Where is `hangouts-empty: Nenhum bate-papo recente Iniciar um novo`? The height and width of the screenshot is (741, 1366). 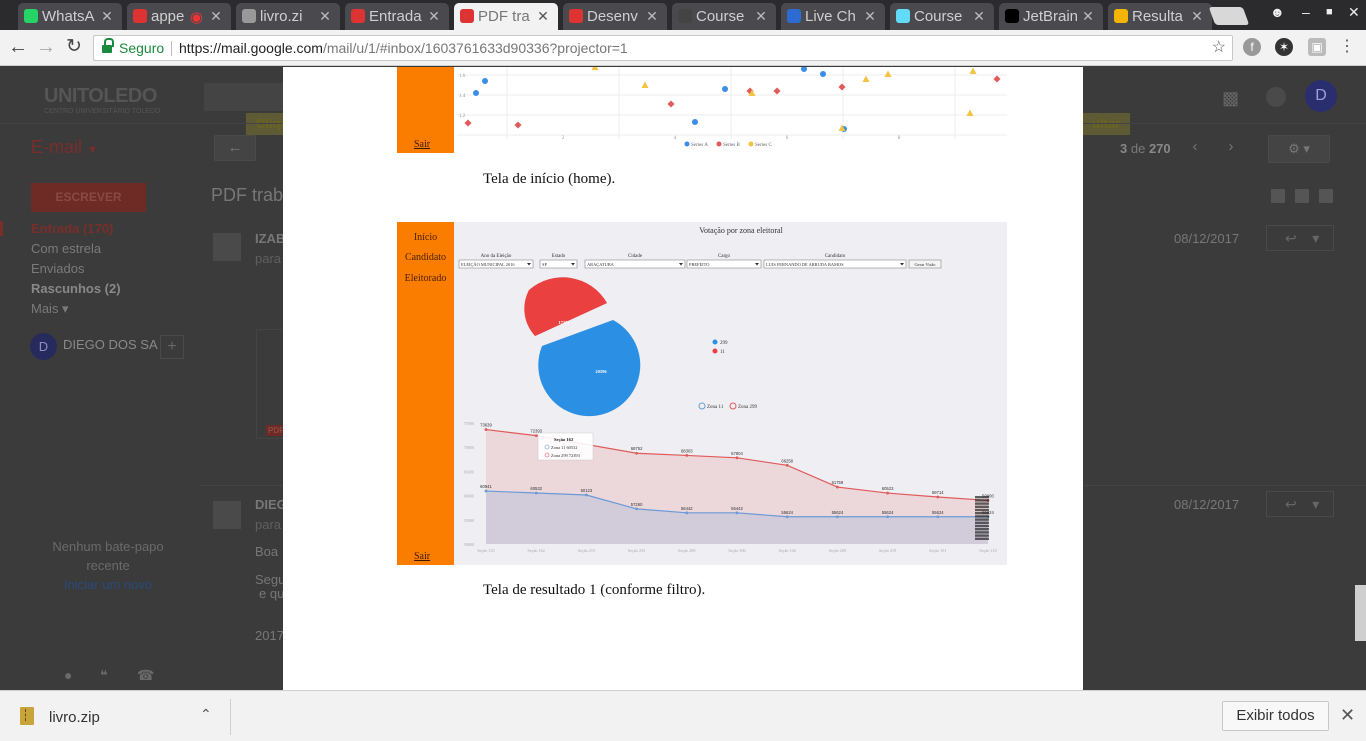
hangouts-empty: Nenhum bate-papo recente Iniciar um novo is located at coordinates (108, 565).